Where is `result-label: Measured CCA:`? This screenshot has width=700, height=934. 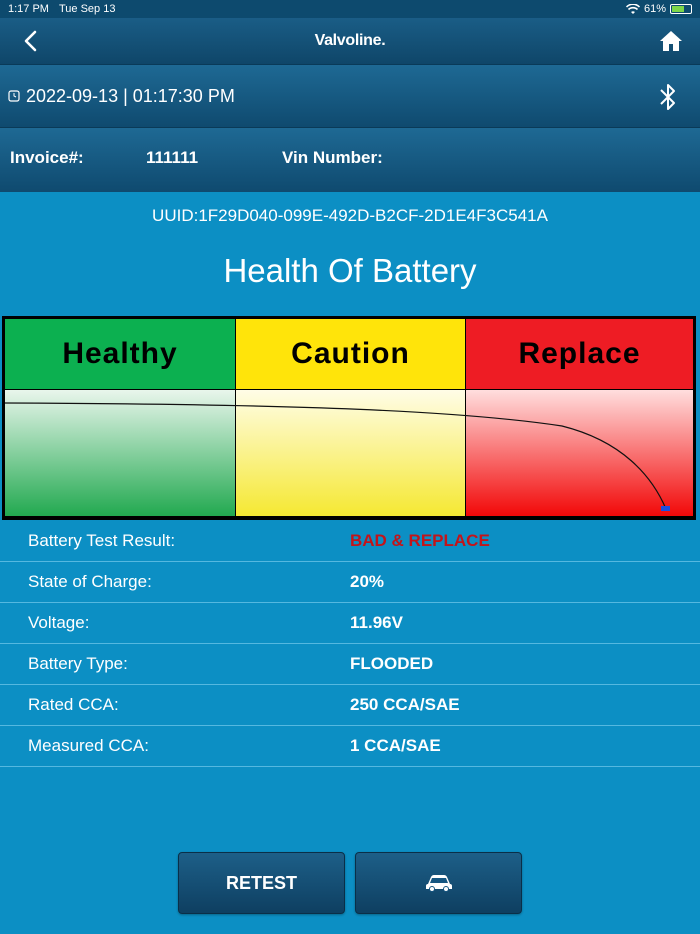 result-label: Measured CCA: is located at coordinates (88, 745).